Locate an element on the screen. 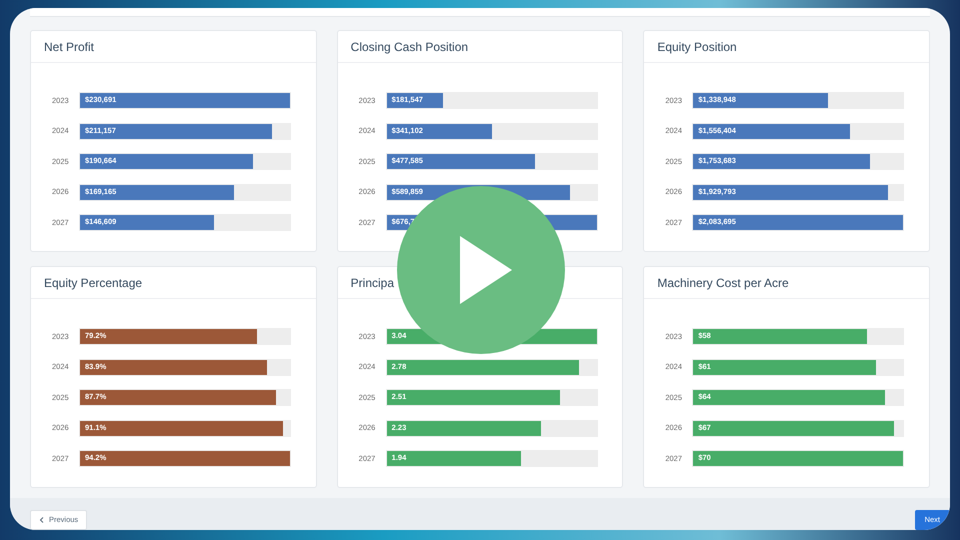 The height and width of the screenshot is (540, 960). card-title: Principa is located at coordinates (372, 283).